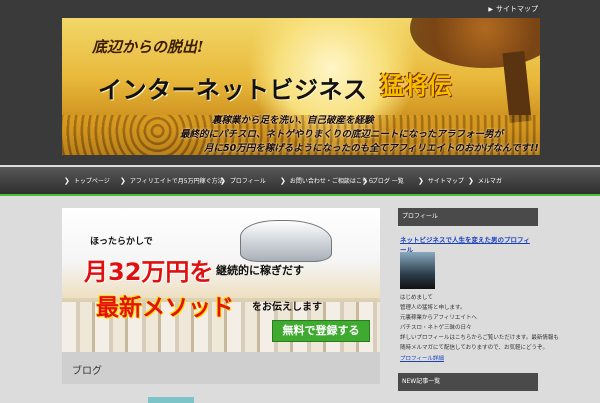 This screenshot has width=600, height=403. I want to click on content-title: ブログ, so click(87, 371).